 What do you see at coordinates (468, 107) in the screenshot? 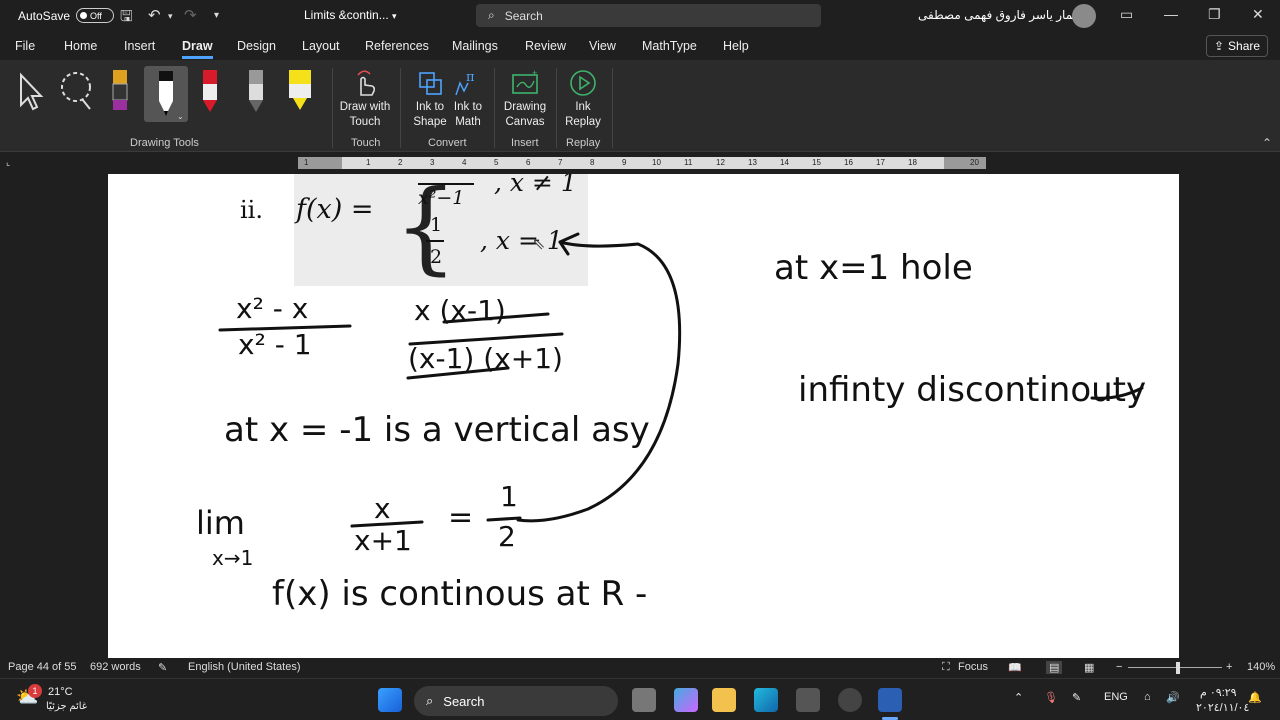
I see `ink-to-math-line1: Ink to` at bounding box center [468, 107].